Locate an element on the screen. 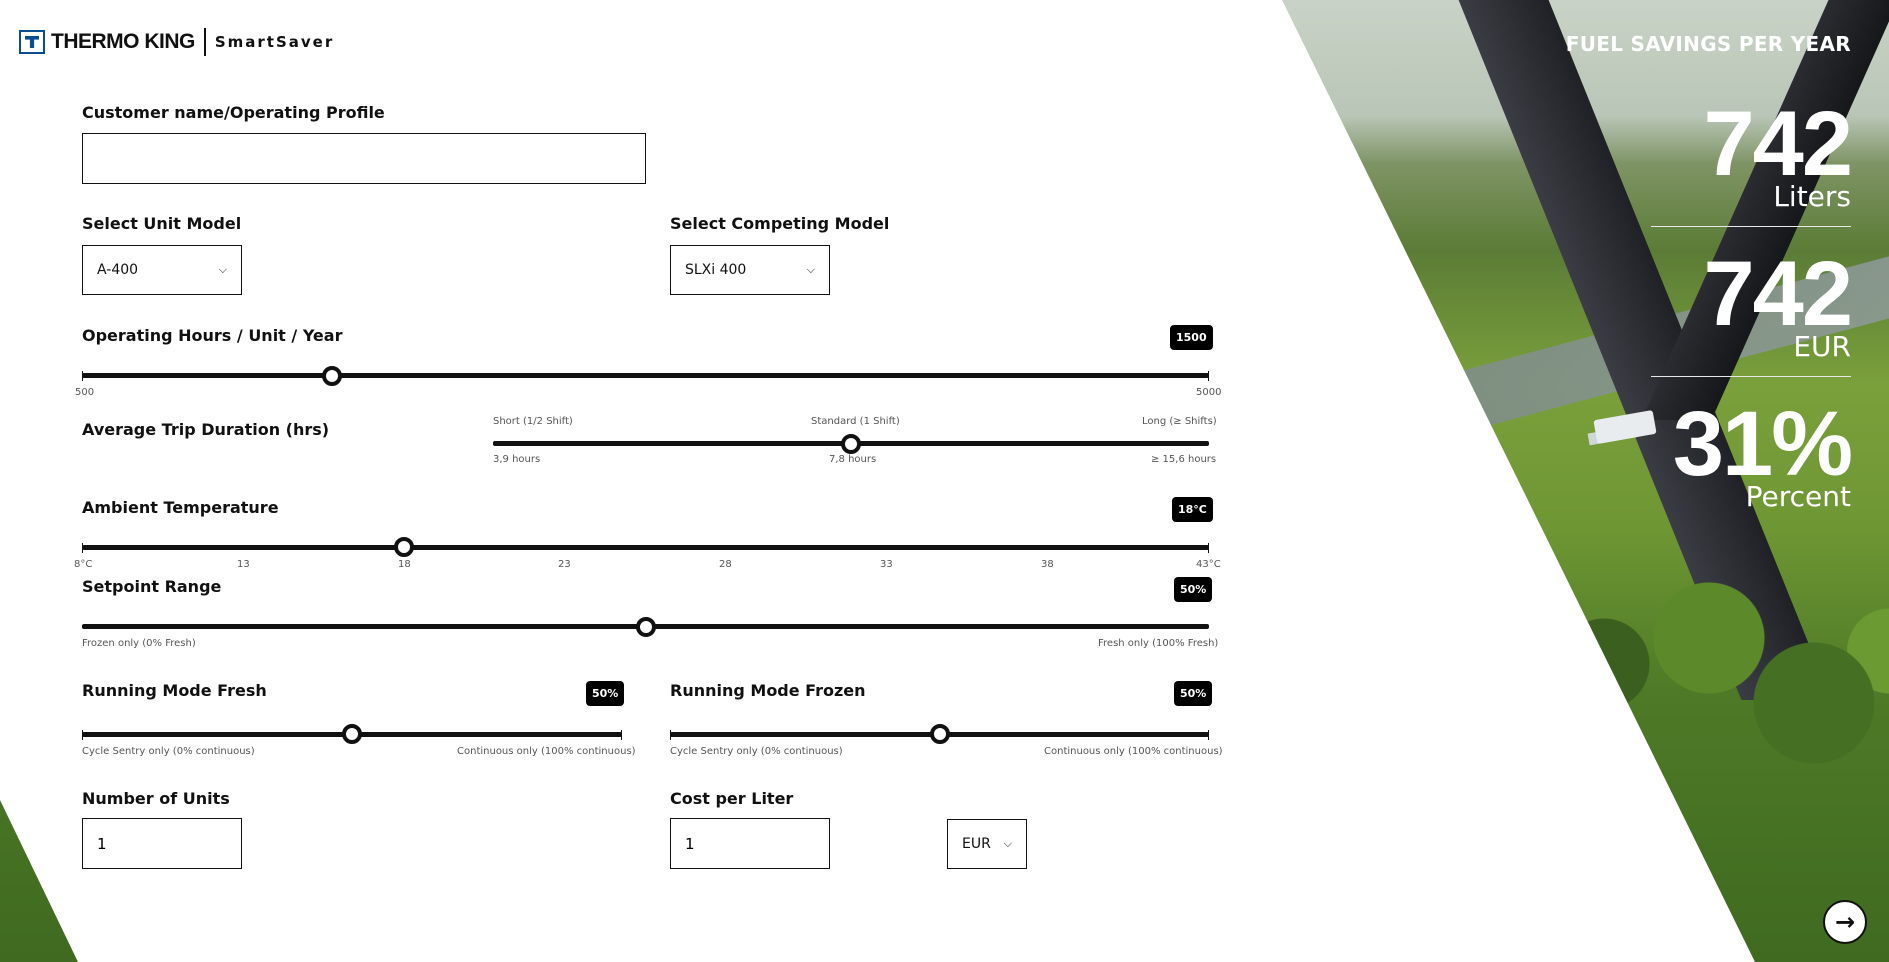 The height and width of the screenshot is (962, 1889). mode-frozen-badge: 50% is located at coordinates (1193, 693).